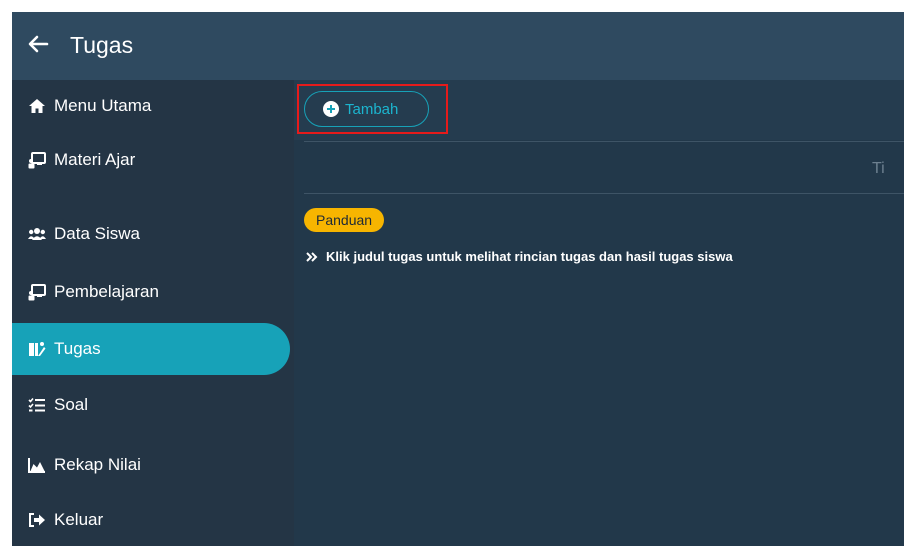 The width and height of the screenshot is (904, 546). I want to click on add-task-button: Tambah, so click(366, 109).